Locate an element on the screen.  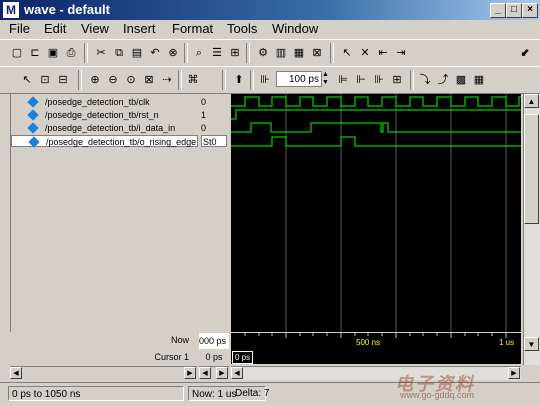
zoom-region-icon: ⊠ is located at coordinates (149, 80).